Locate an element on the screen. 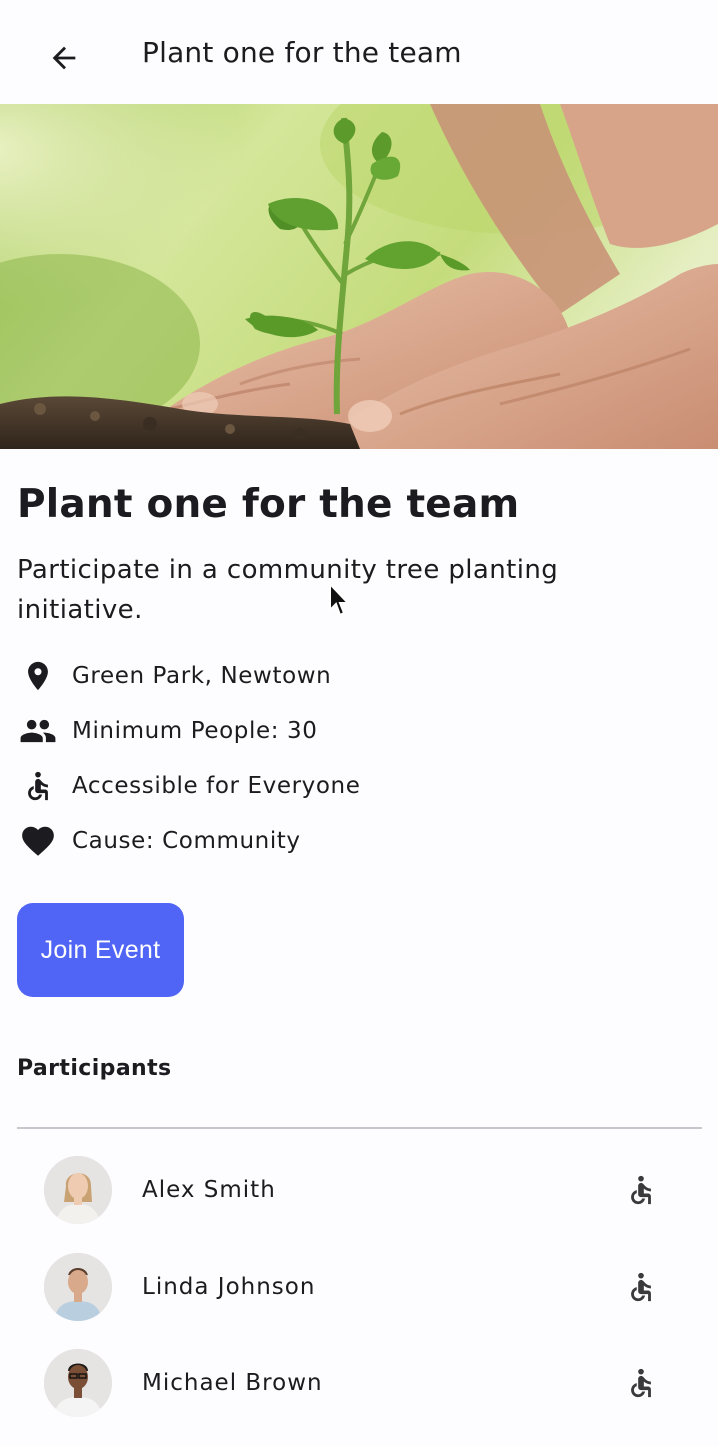  back-button is located at coordinates (64, 58).